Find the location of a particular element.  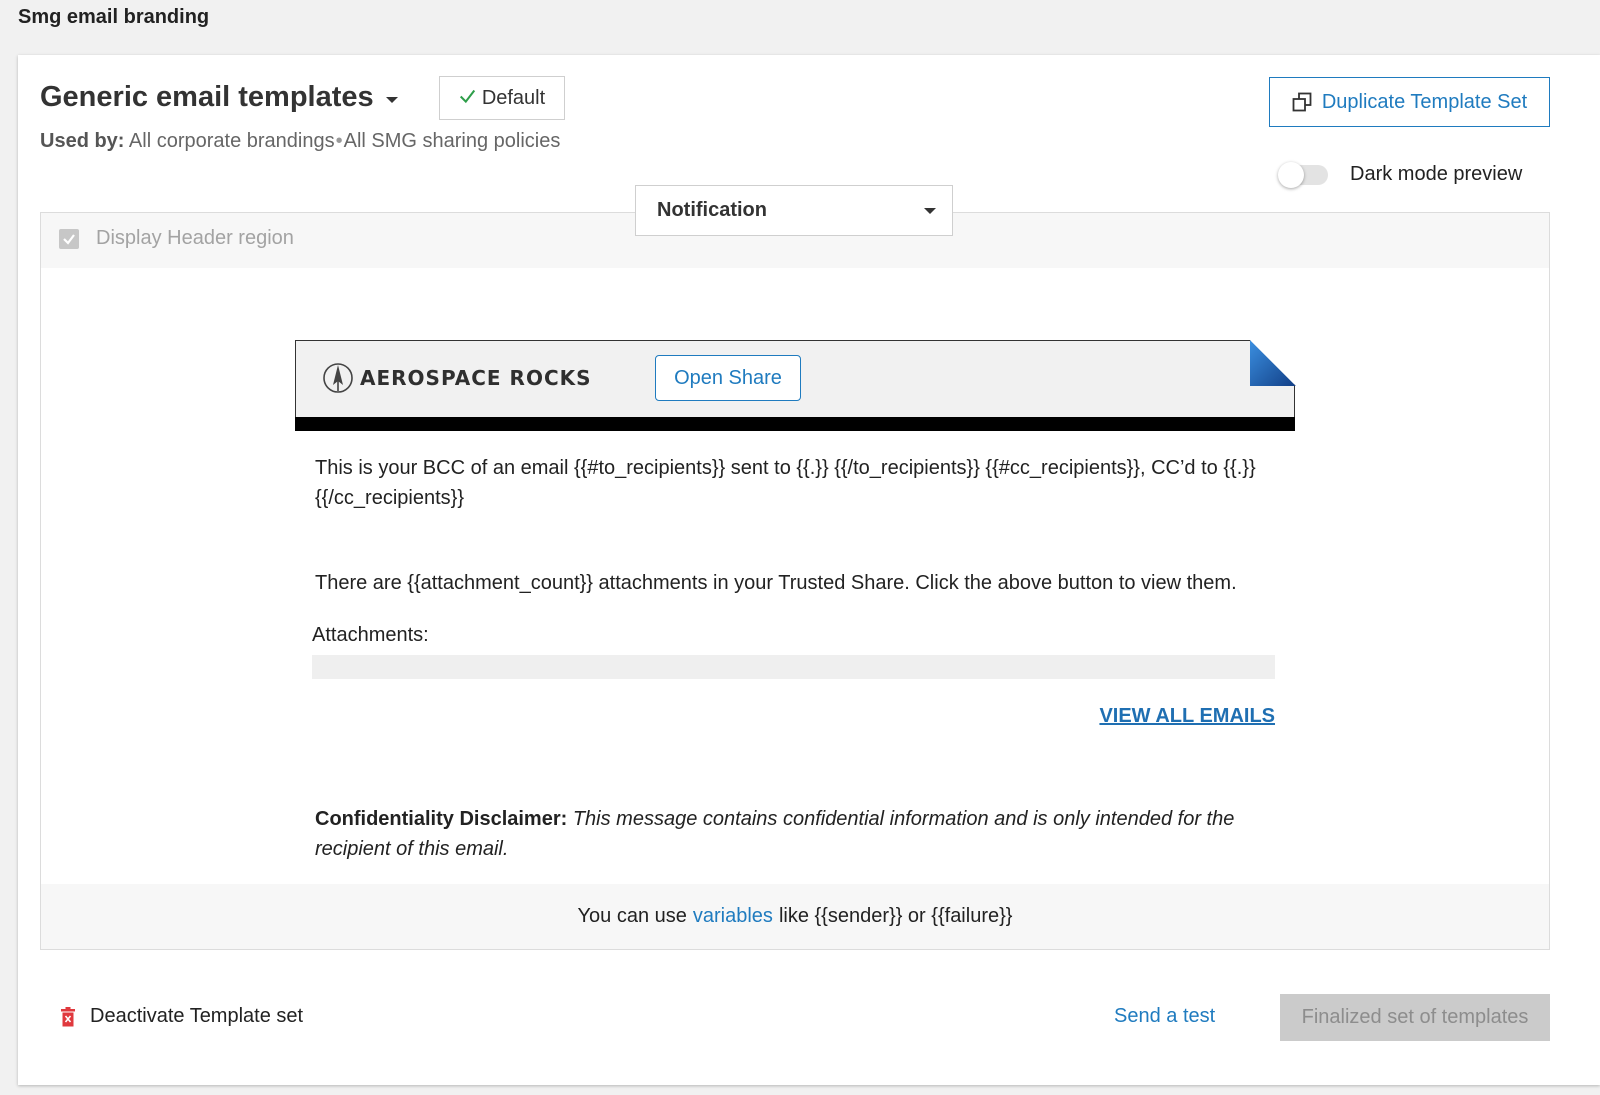

duplicate-template-set-button: Duplicate Template Set is located at coordinates (1409, 102).